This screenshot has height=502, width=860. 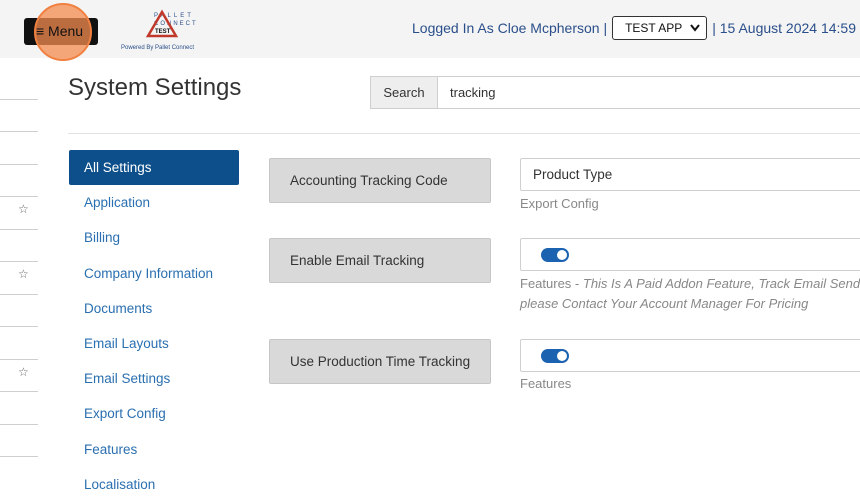 I want to click on logged-in-text: Logged In As Cloe Mcpherson |, so click(x=510, y=28).